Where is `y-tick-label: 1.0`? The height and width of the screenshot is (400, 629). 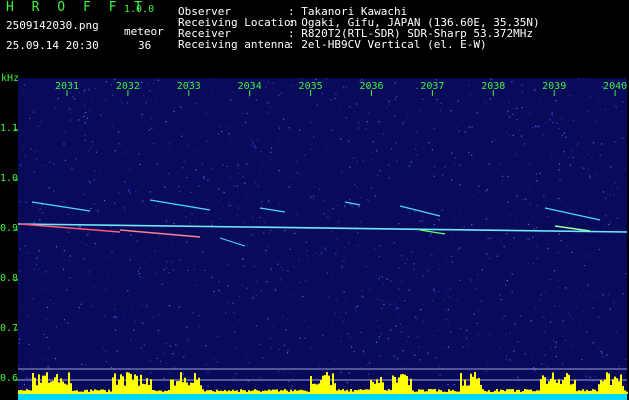
y-tick-label: 1.0 is located at coordinates (9, 178).